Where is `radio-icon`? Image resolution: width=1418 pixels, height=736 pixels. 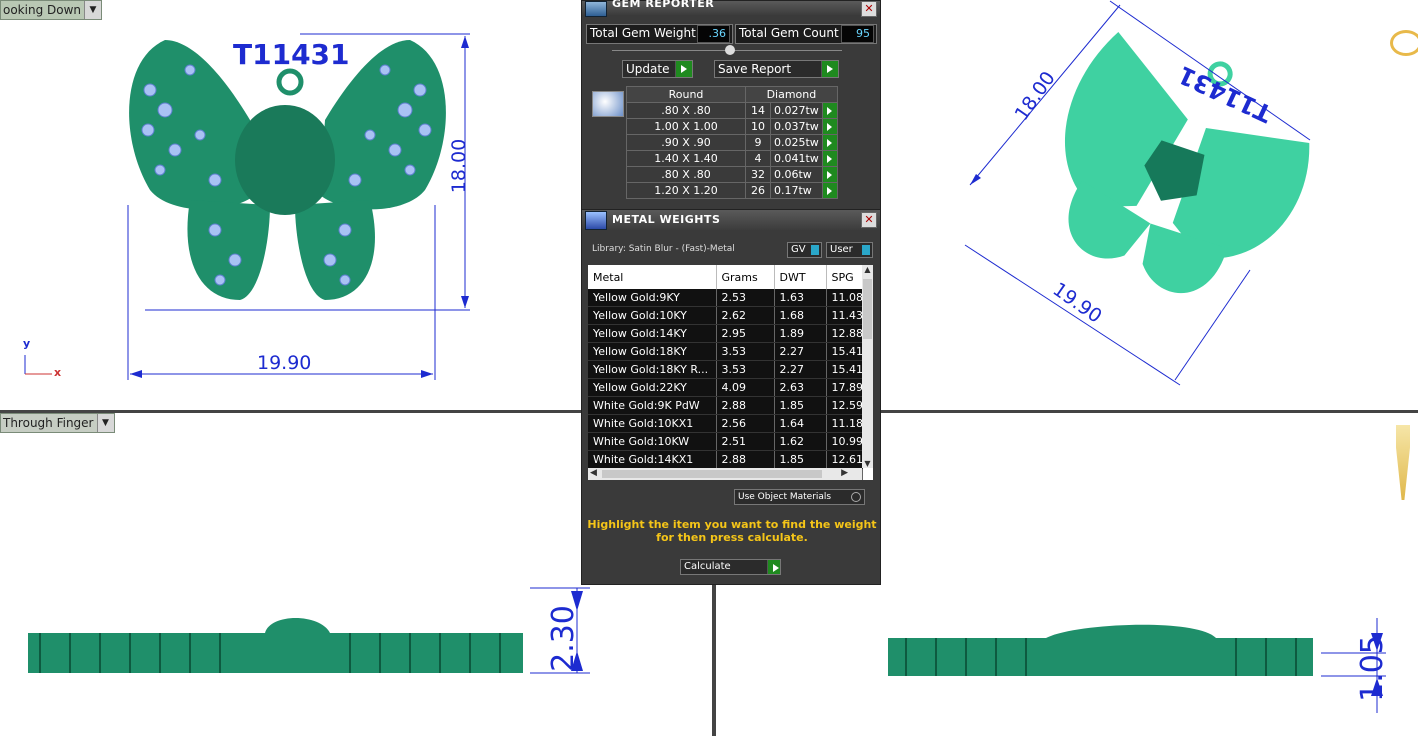
radio-icon is located at coordinates (856, 497).